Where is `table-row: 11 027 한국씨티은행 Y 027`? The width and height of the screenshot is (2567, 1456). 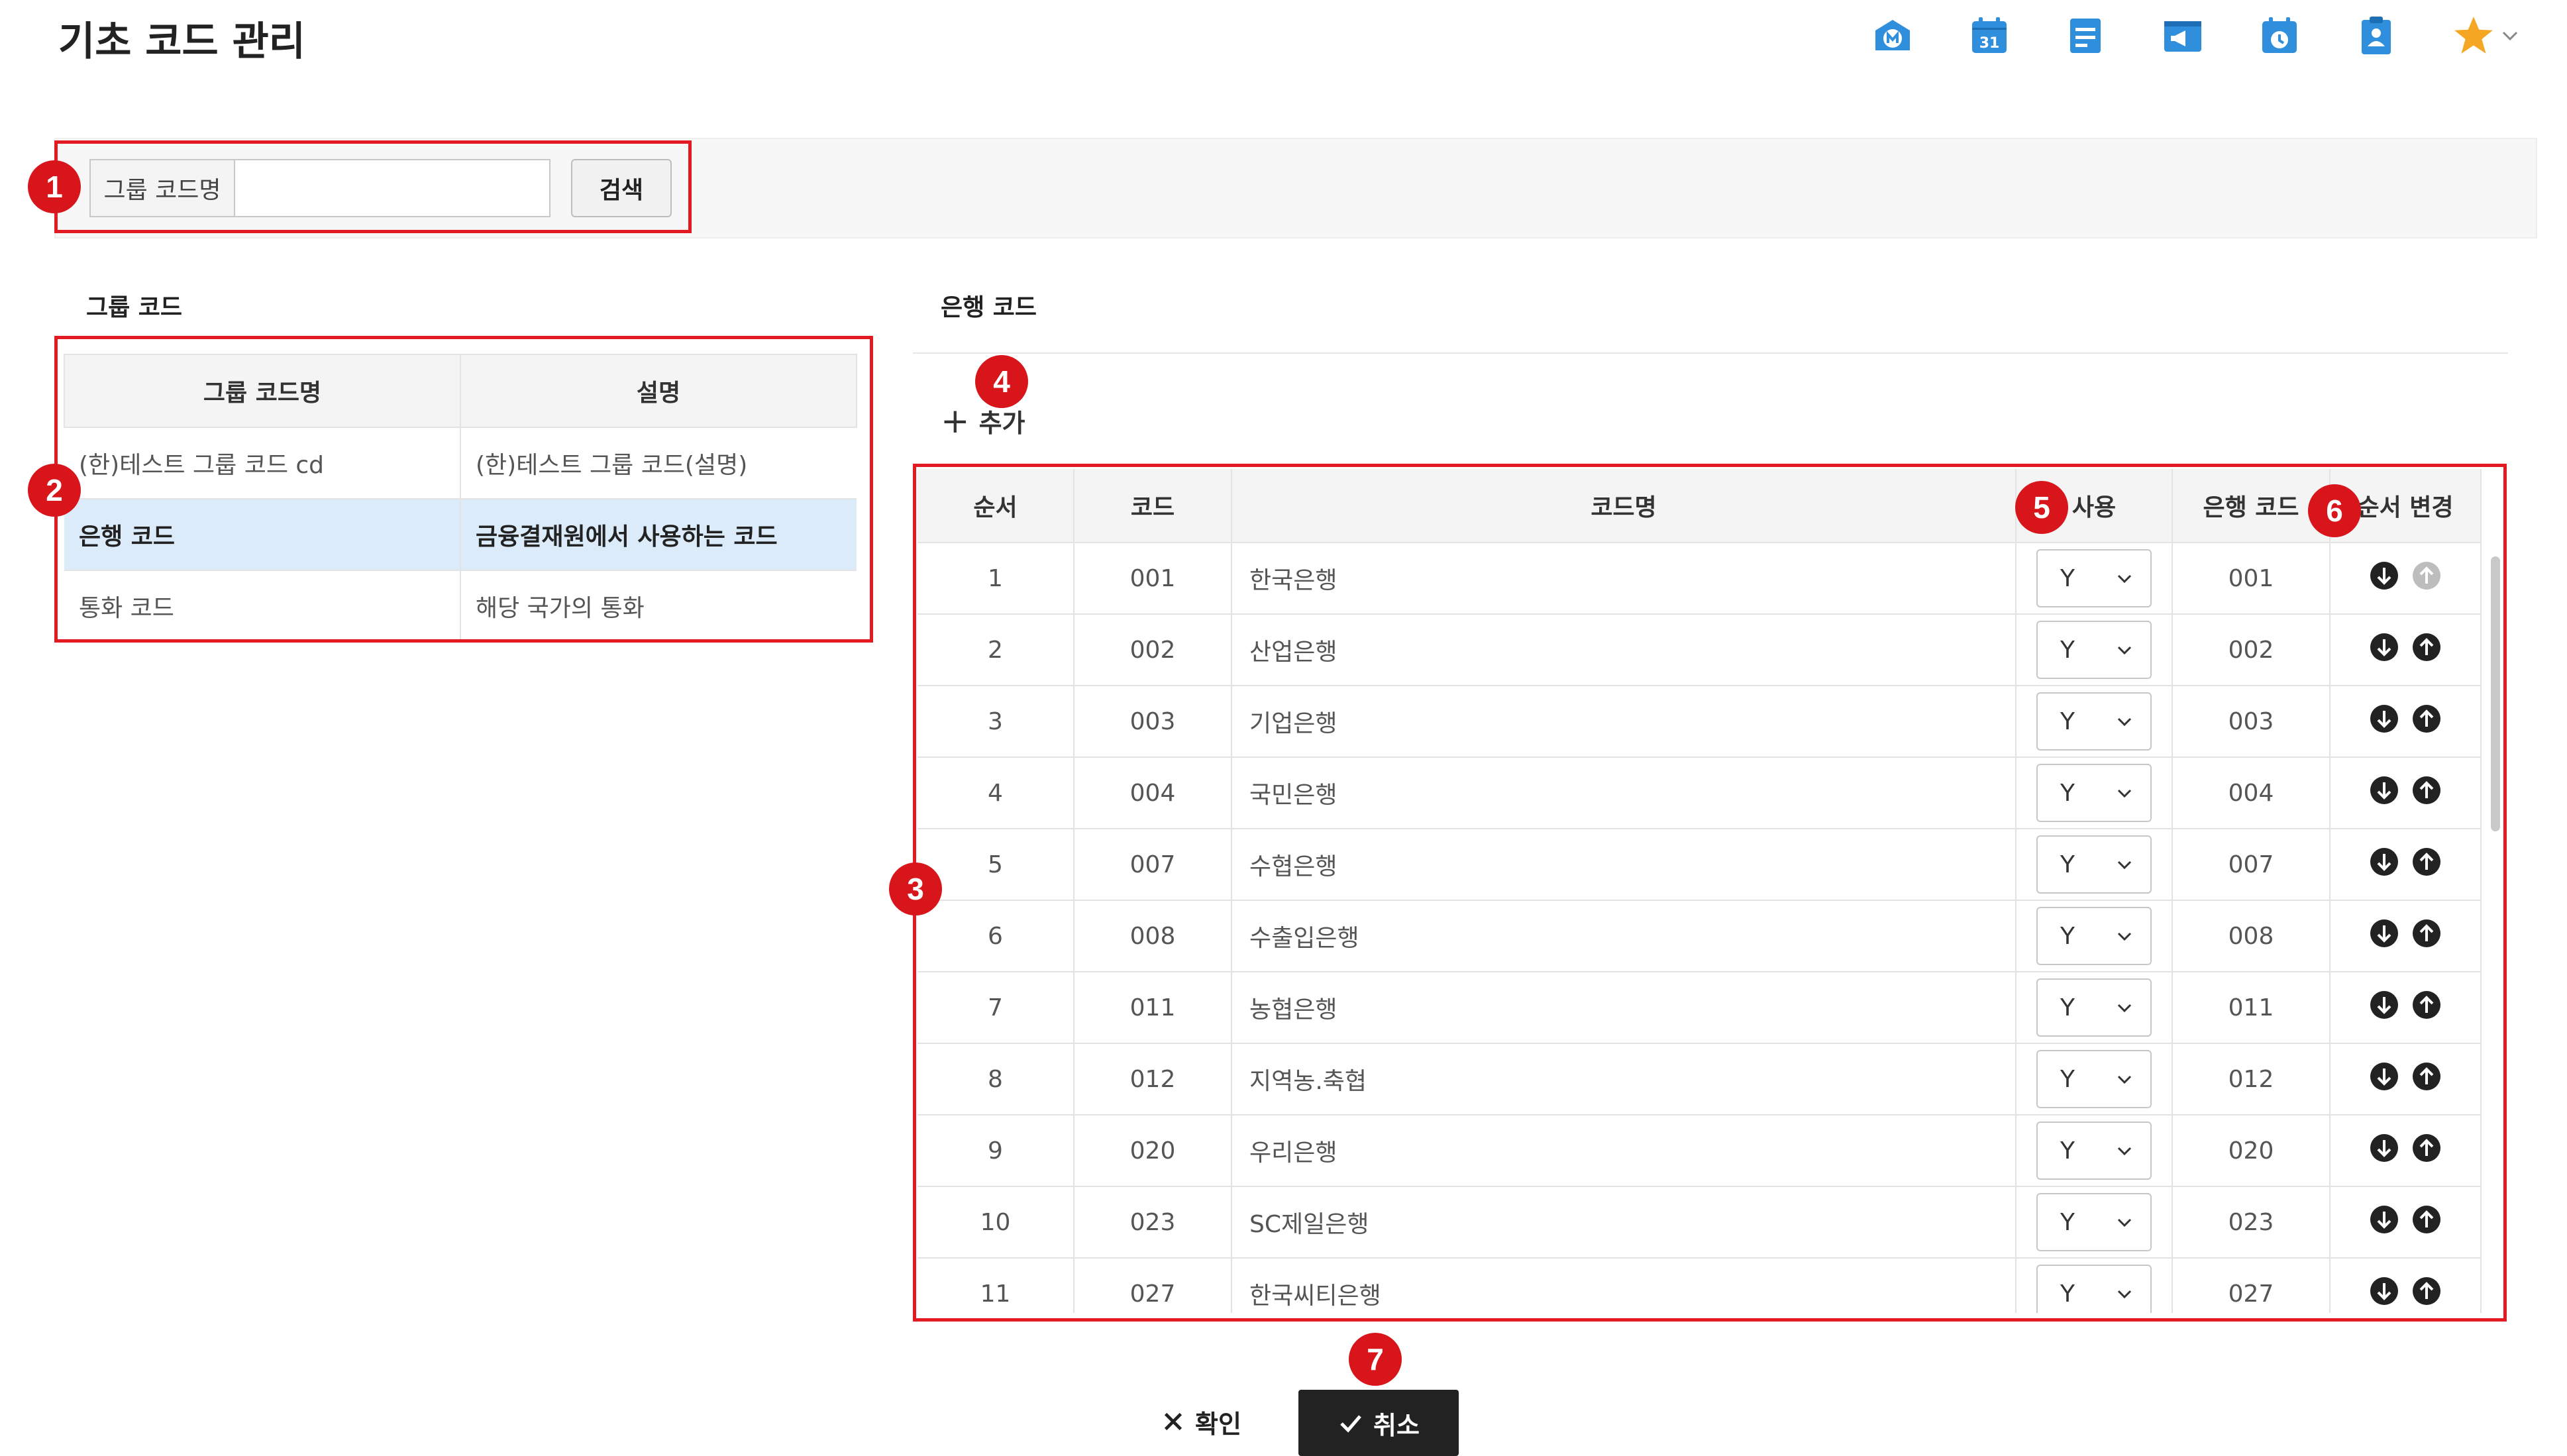
table-row: 11 027 한국씨티은행 Y 027 is located at coordinates (1700, 1285).